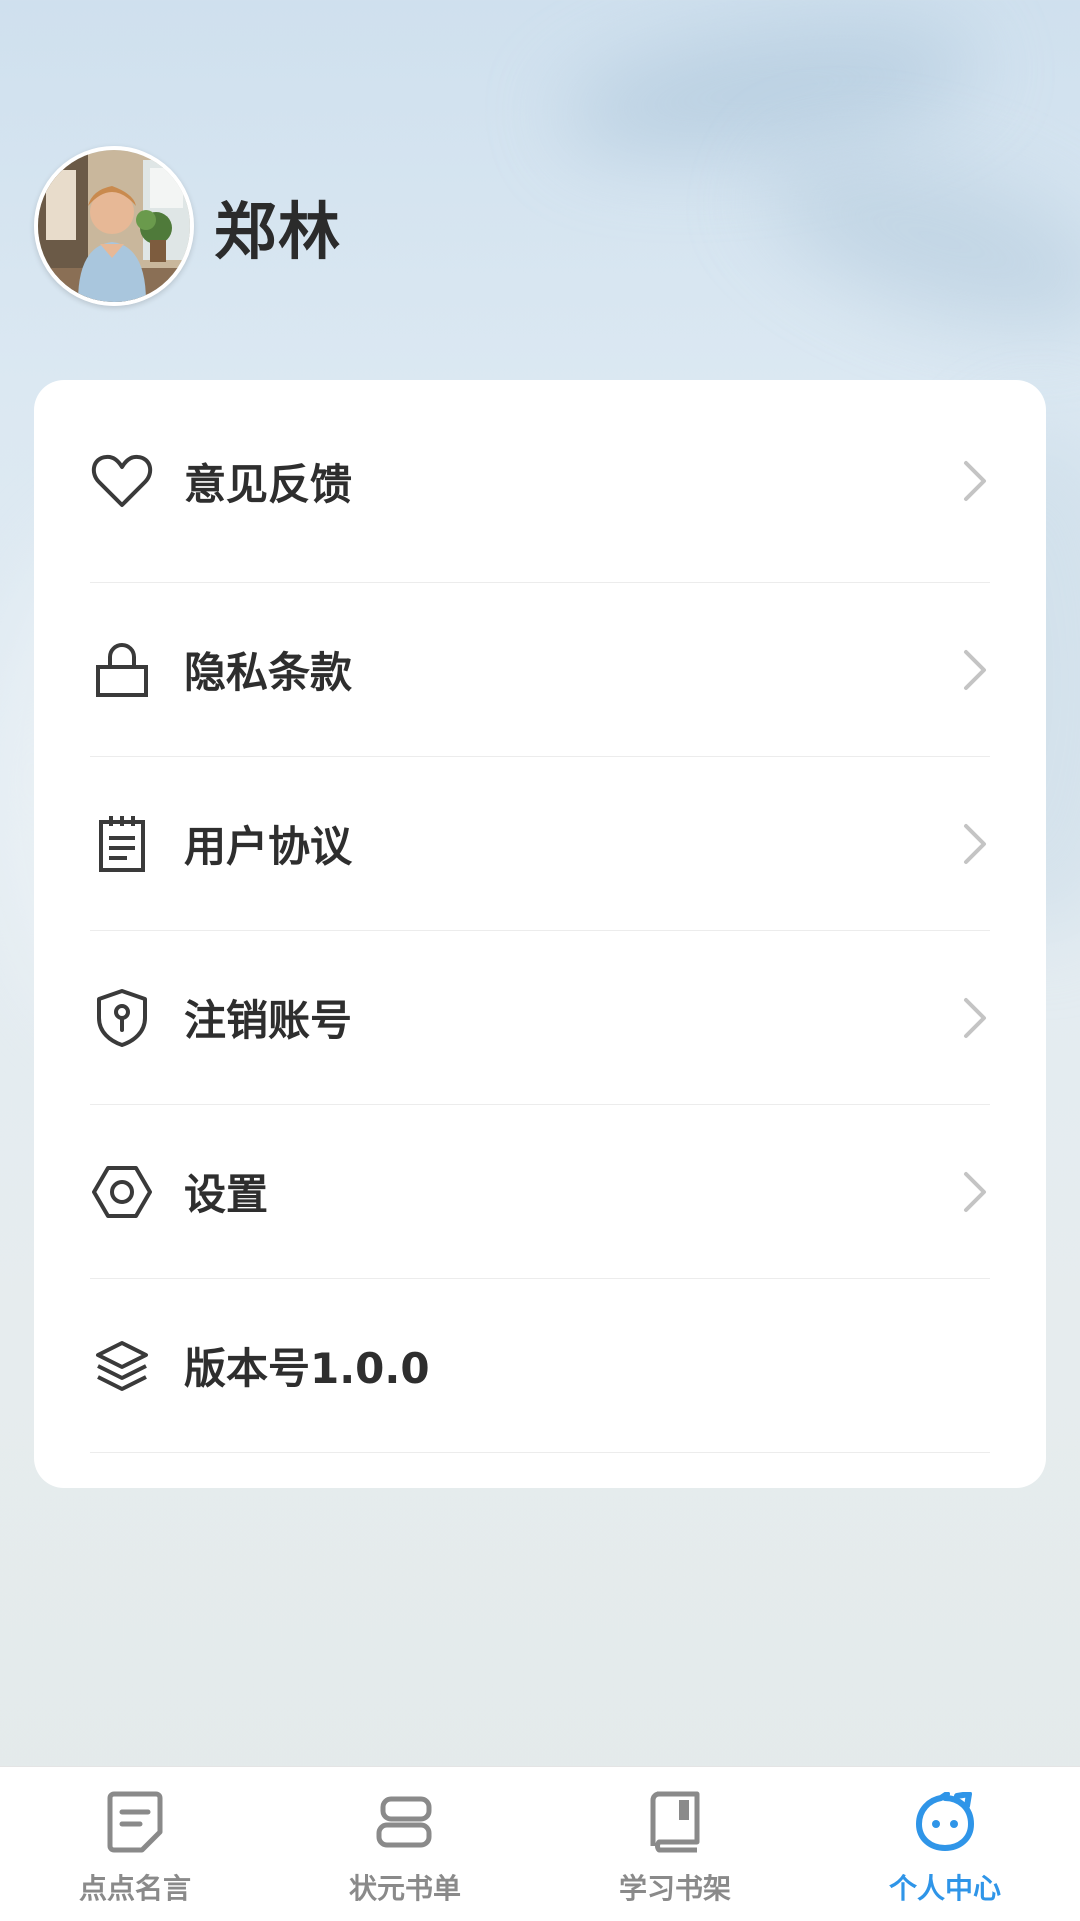 Image resolution: width=1080 pixels, height=1921 pixels. What do you see at coordinates (540, 1366) in the screenshot?
I see `menu-item-version: 版本号1.0.0` at bounding box center [540, 1366].